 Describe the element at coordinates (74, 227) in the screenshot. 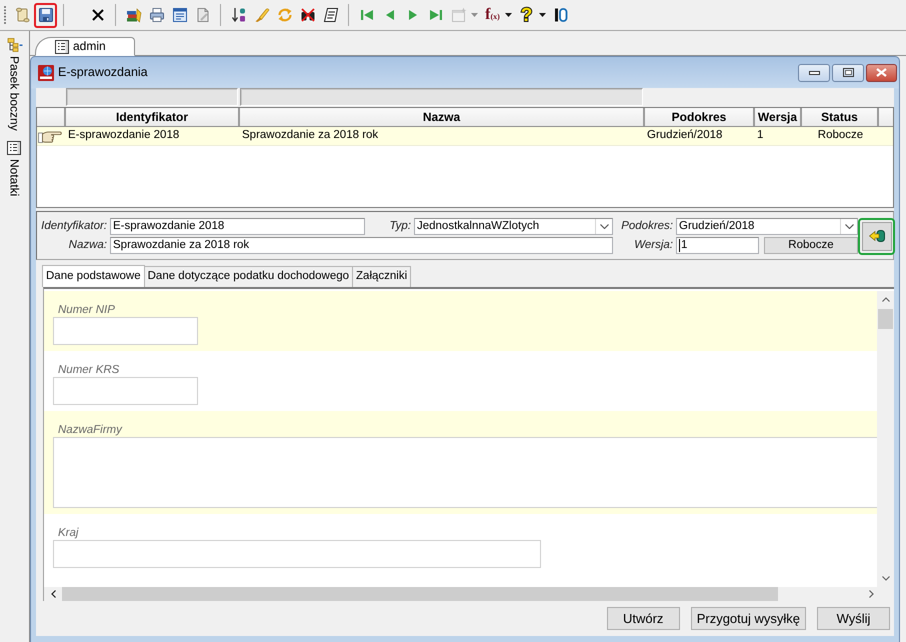

I see `field-label: Identyfikator:` at that location.